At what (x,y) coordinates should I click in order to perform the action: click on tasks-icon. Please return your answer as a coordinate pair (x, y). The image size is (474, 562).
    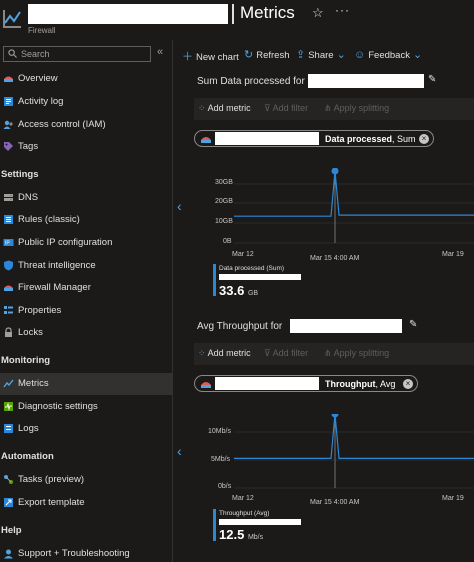
    Looking at the image, I should click on (8, 479).